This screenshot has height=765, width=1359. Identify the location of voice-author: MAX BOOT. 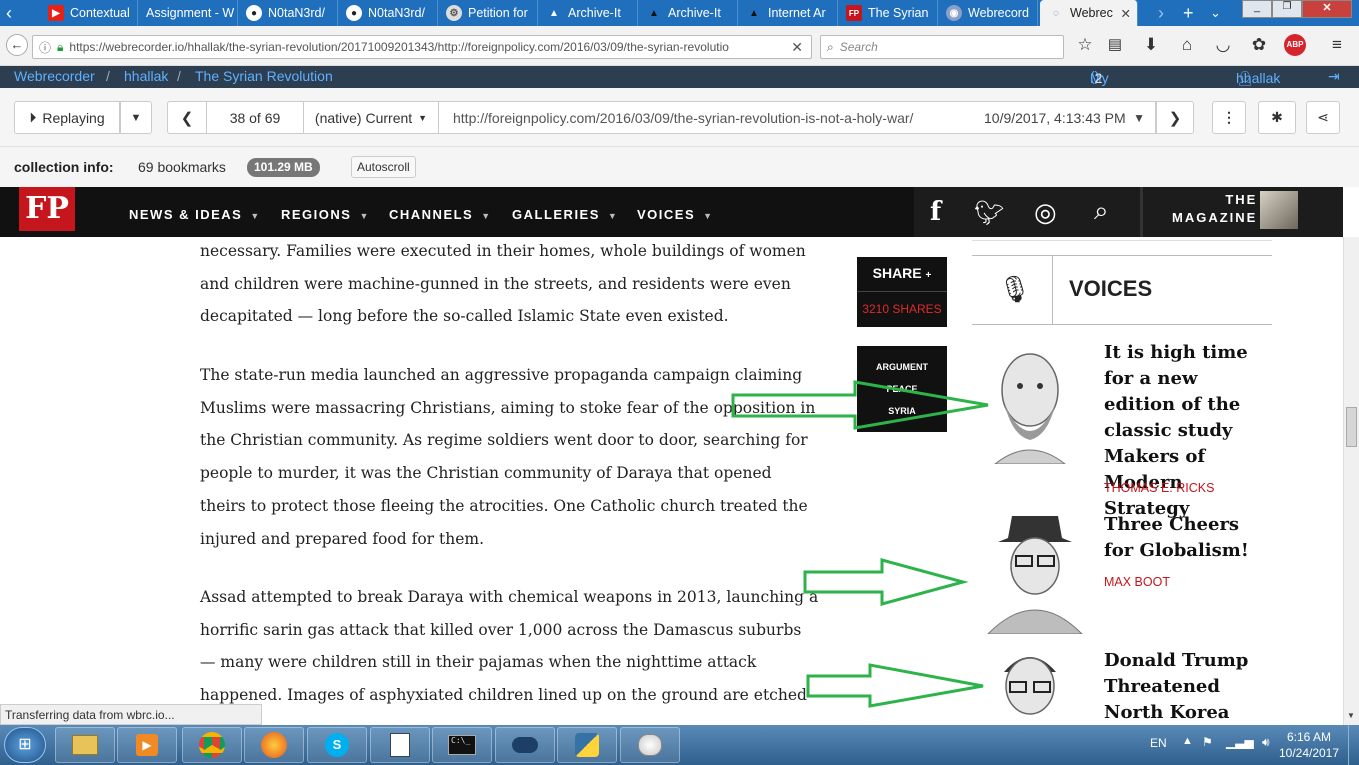
(1137, 582).